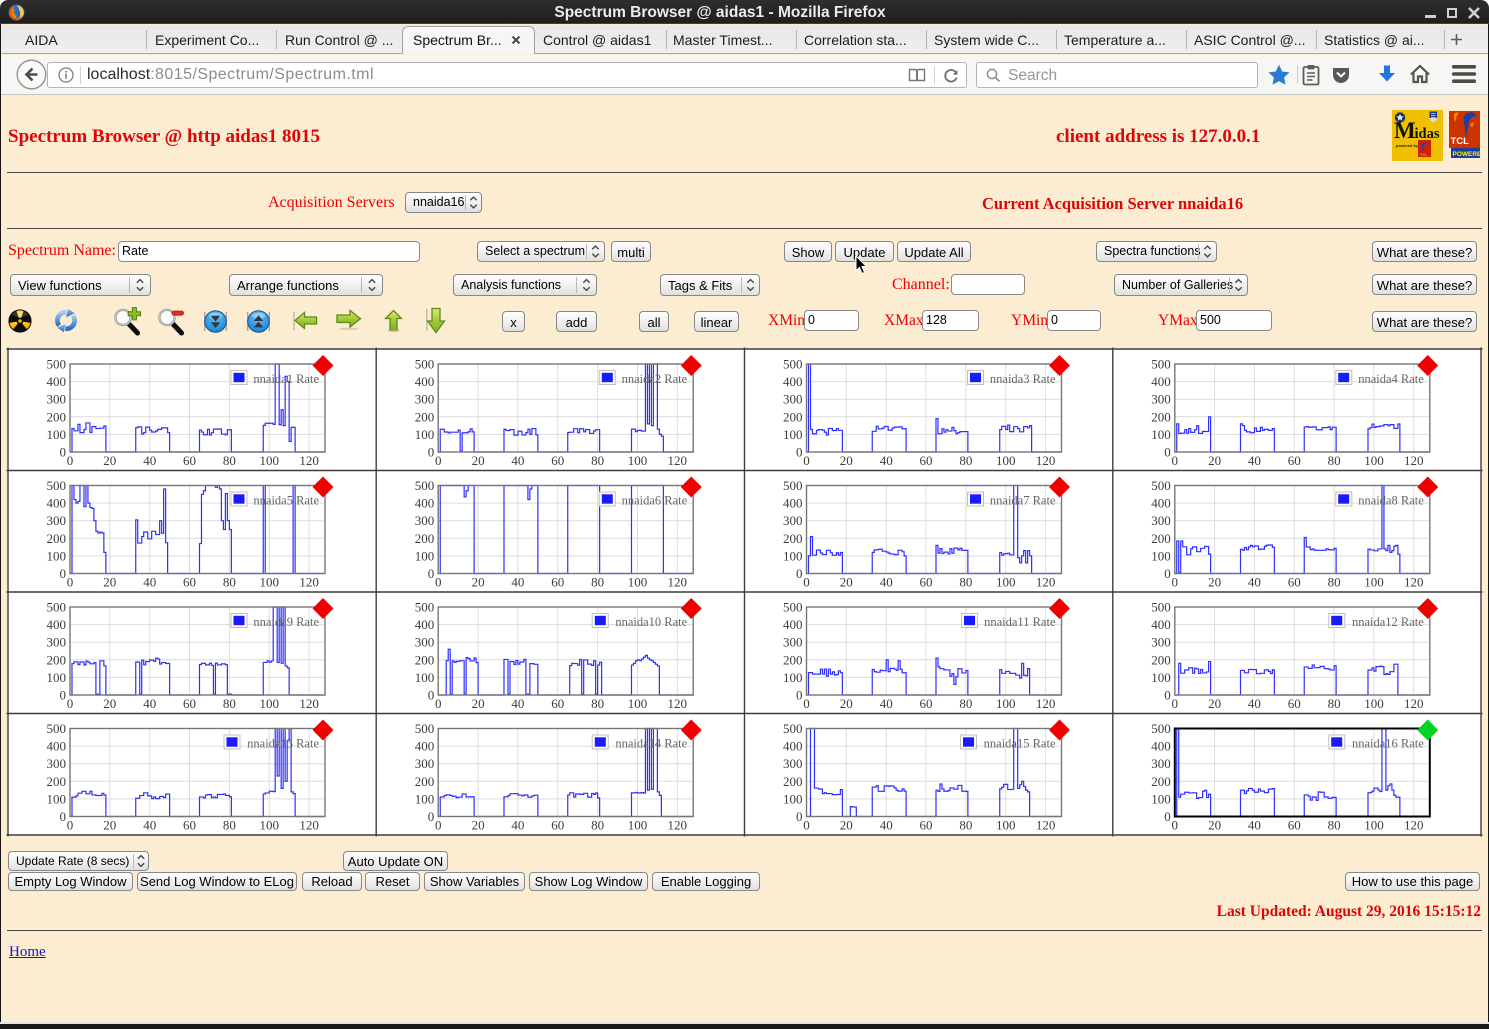 This screenshot has height=1029, width=1489. Describe the element at coordinates (1391, 500) in the screenshot. I see `svg-text: nnaida8 Rate` at that location.